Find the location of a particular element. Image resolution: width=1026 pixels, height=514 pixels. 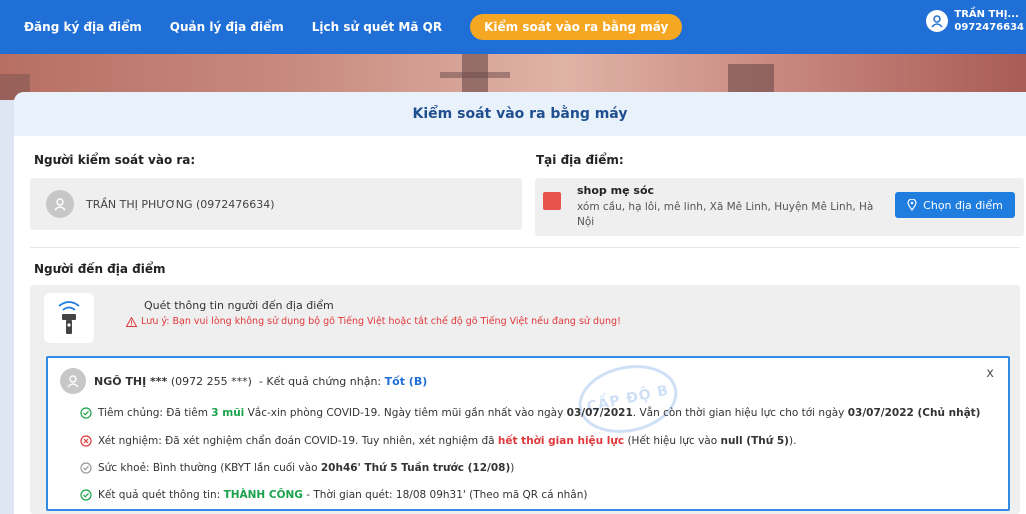

nav-machine-control: Kiểm soát vào ra bằng máy is located at coordinates (576, 27).